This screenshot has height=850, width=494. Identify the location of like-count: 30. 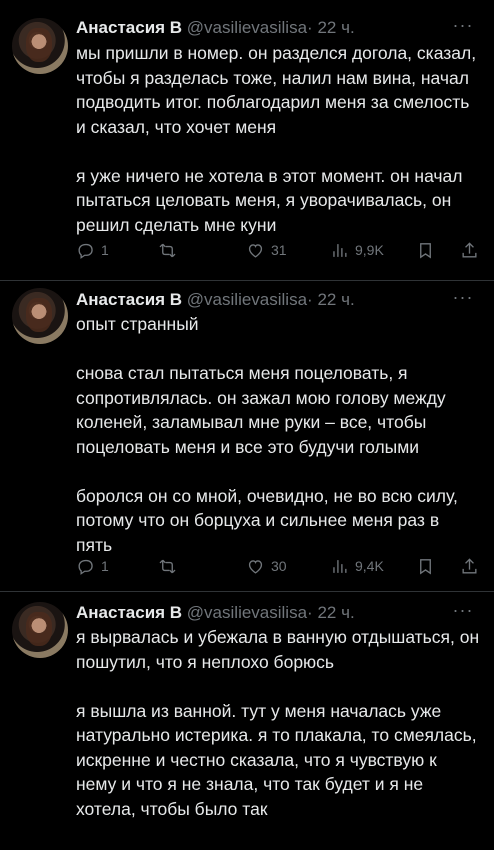
(279, 566).